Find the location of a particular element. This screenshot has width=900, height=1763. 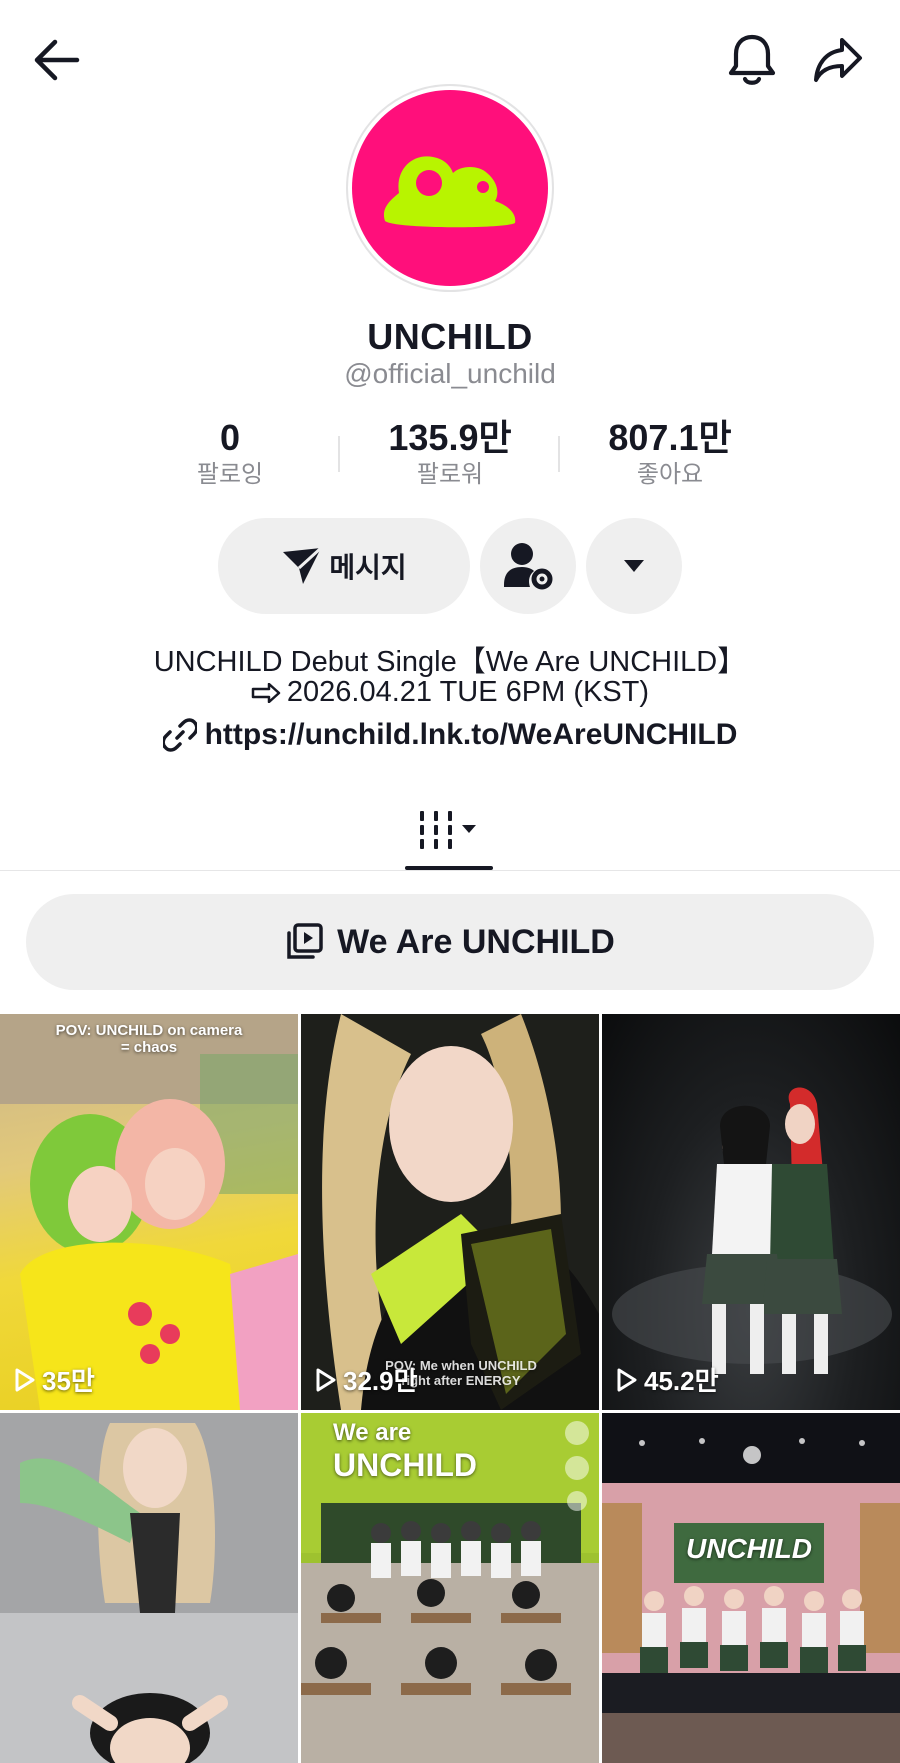

video-caption: POV: UNCHILD on camera = chaos is located at coordinates (149, 1039).